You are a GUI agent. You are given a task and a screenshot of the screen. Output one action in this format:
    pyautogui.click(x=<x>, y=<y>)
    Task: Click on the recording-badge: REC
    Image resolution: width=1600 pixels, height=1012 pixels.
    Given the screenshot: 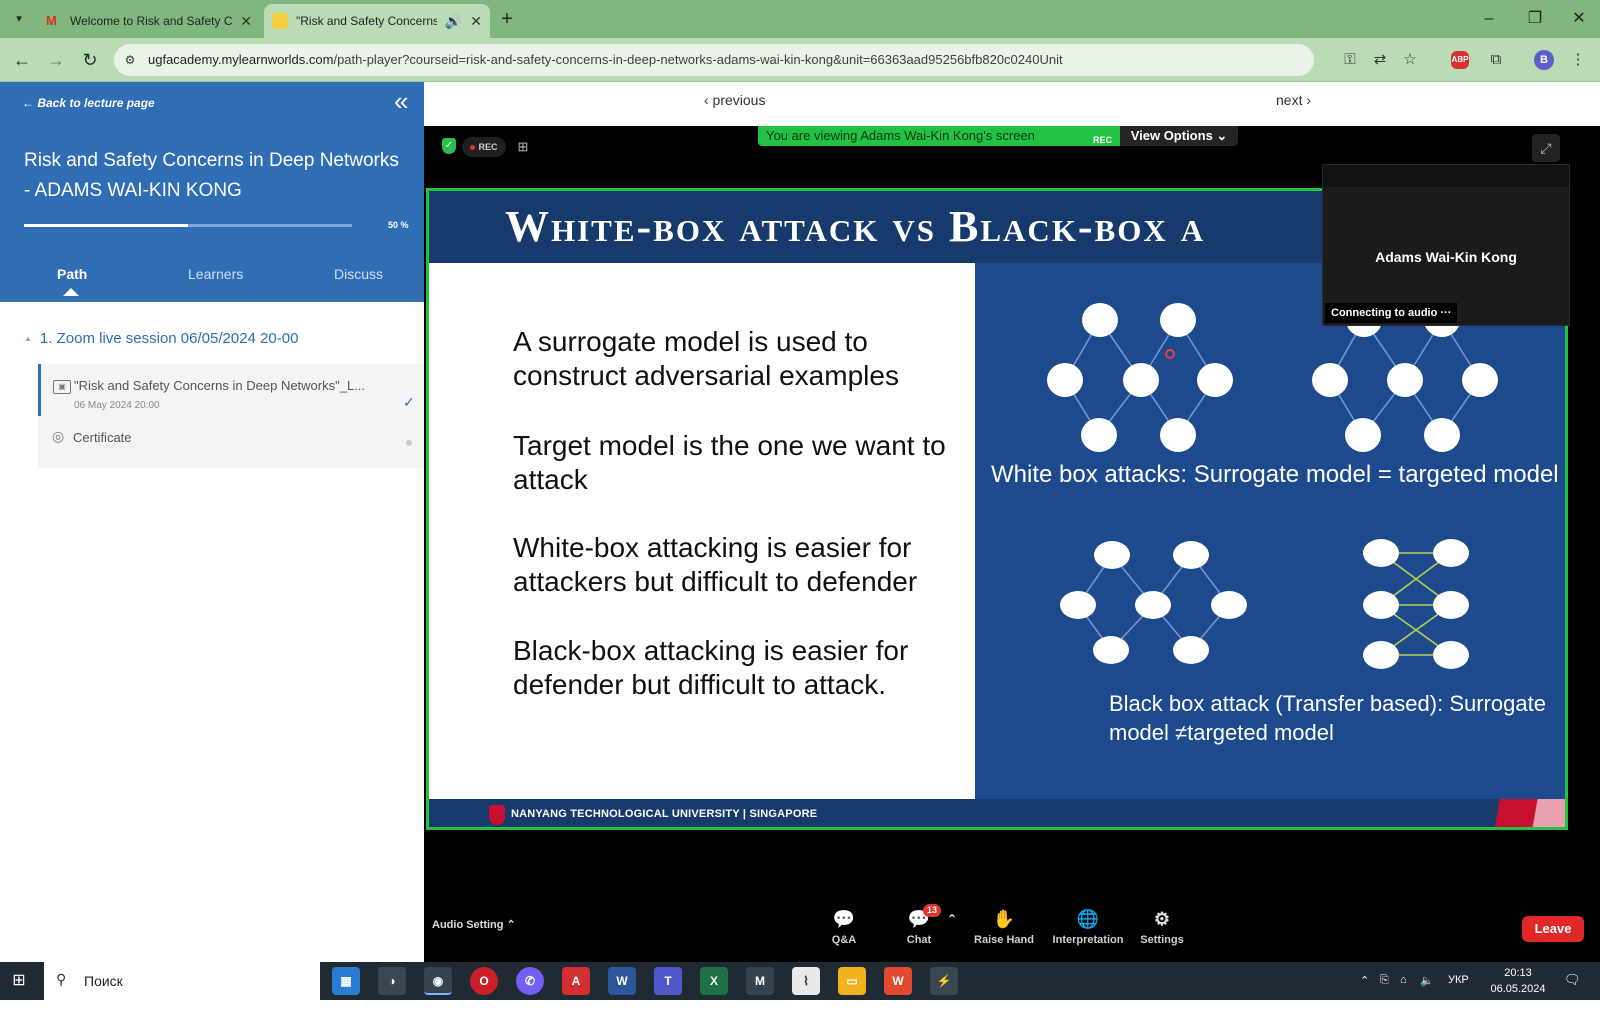 What is the action you would take?
    pyautogui.click(x=484, y=147)
    